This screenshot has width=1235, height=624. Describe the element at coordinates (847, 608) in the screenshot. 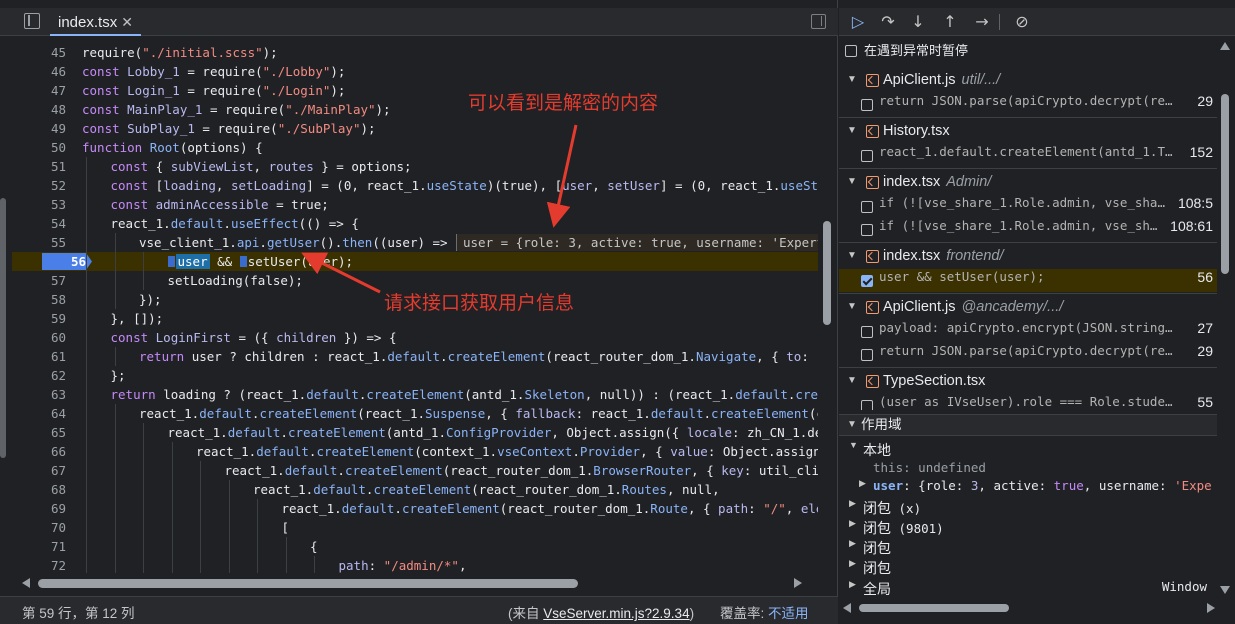

I see `scroll-left-icon` at that location.